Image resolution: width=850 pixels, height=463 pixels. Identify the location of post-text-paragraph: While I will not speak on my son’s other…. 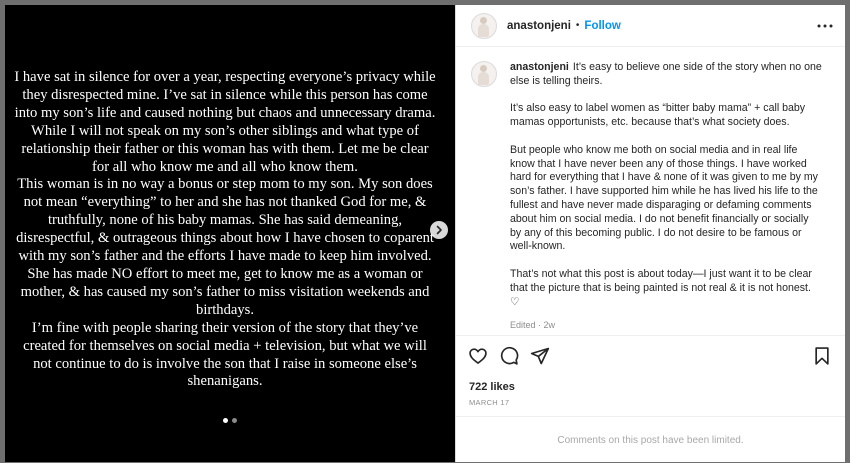
(225, 148).